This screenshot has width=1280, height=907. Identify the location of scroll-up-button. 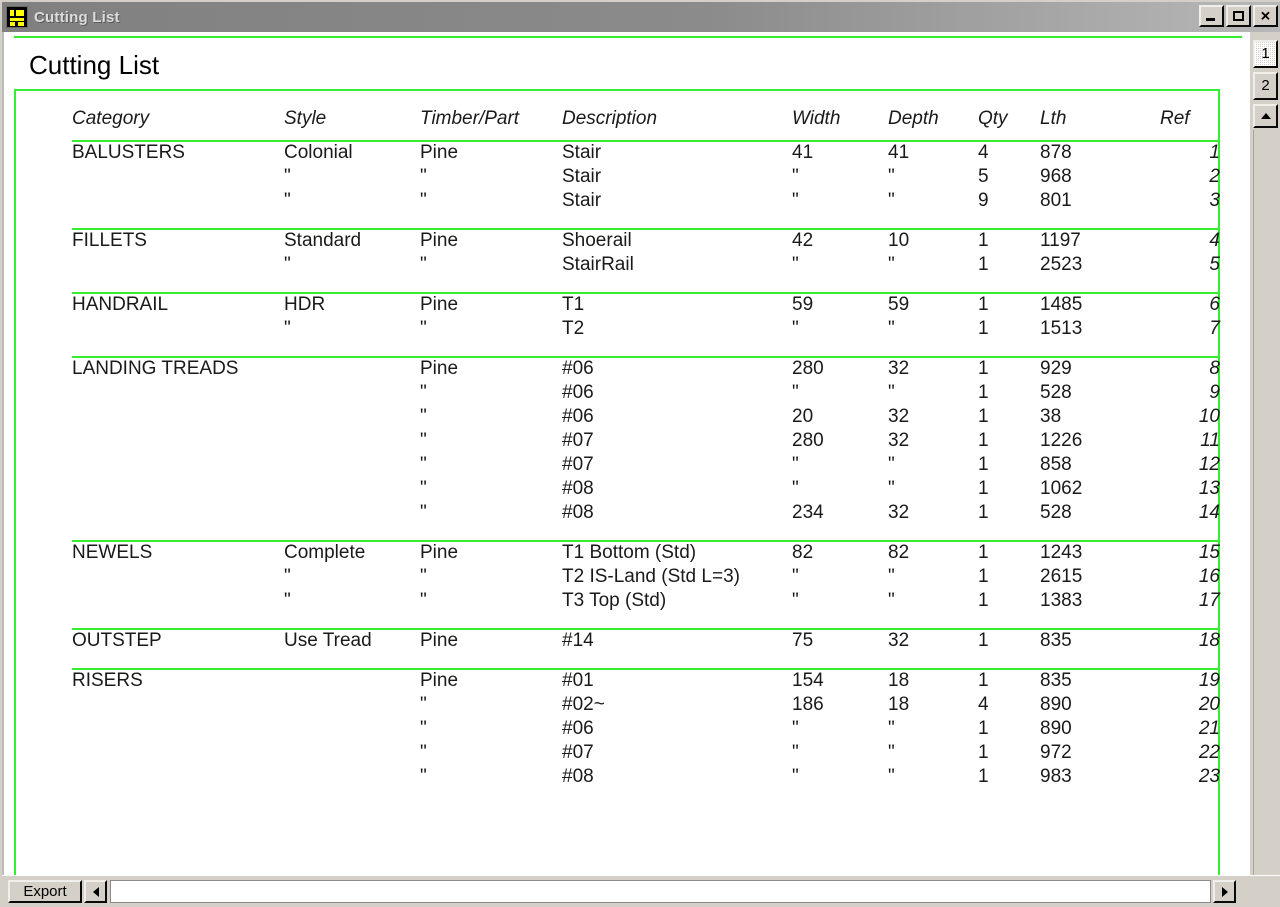
(1265, 116).